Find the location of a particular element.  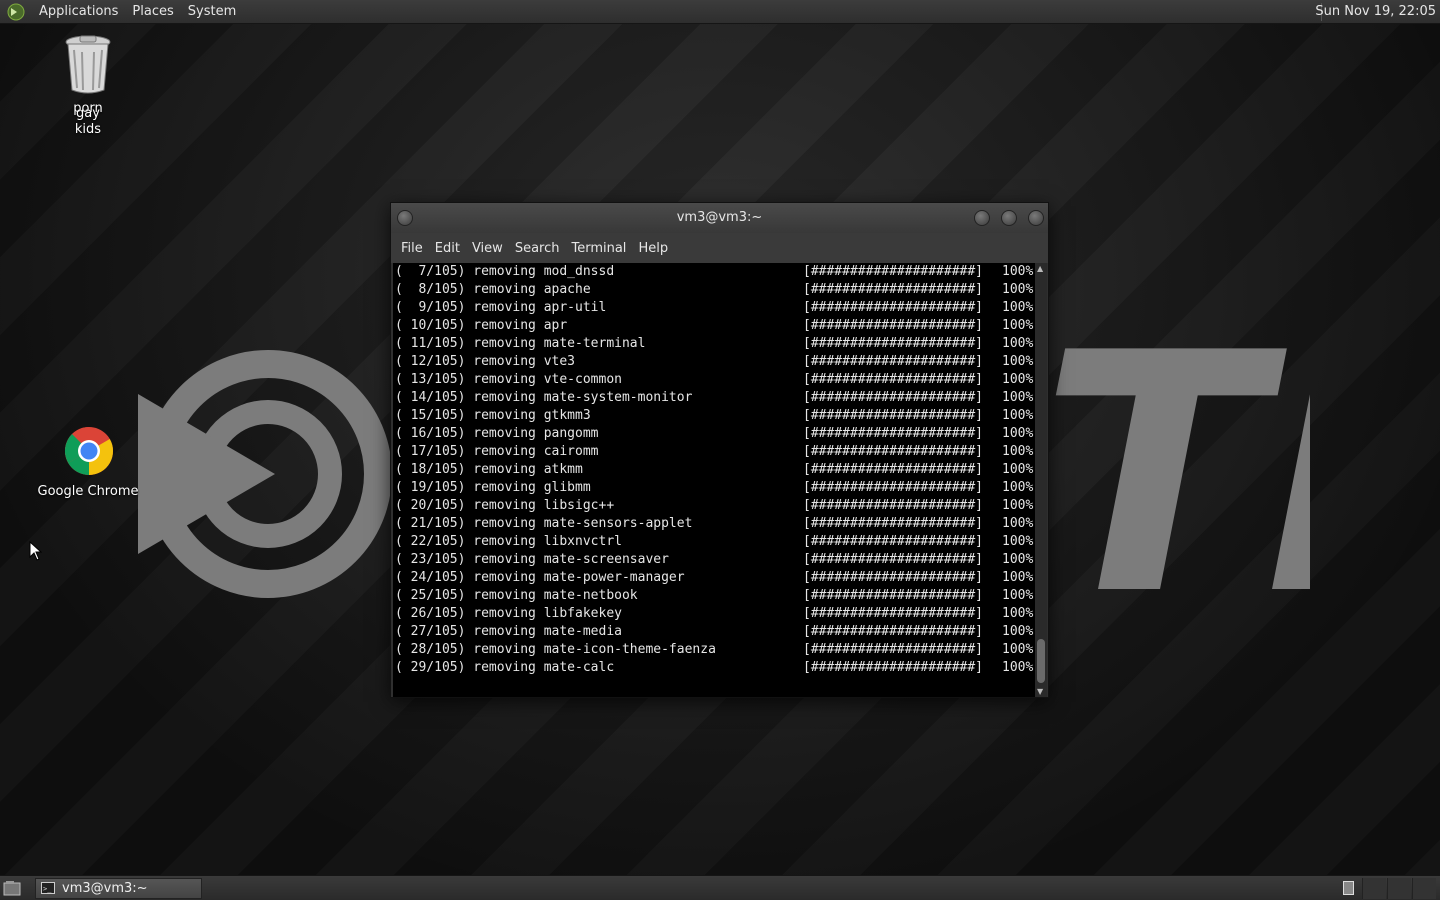

menu-file: File is located at coordinates (412, 248).